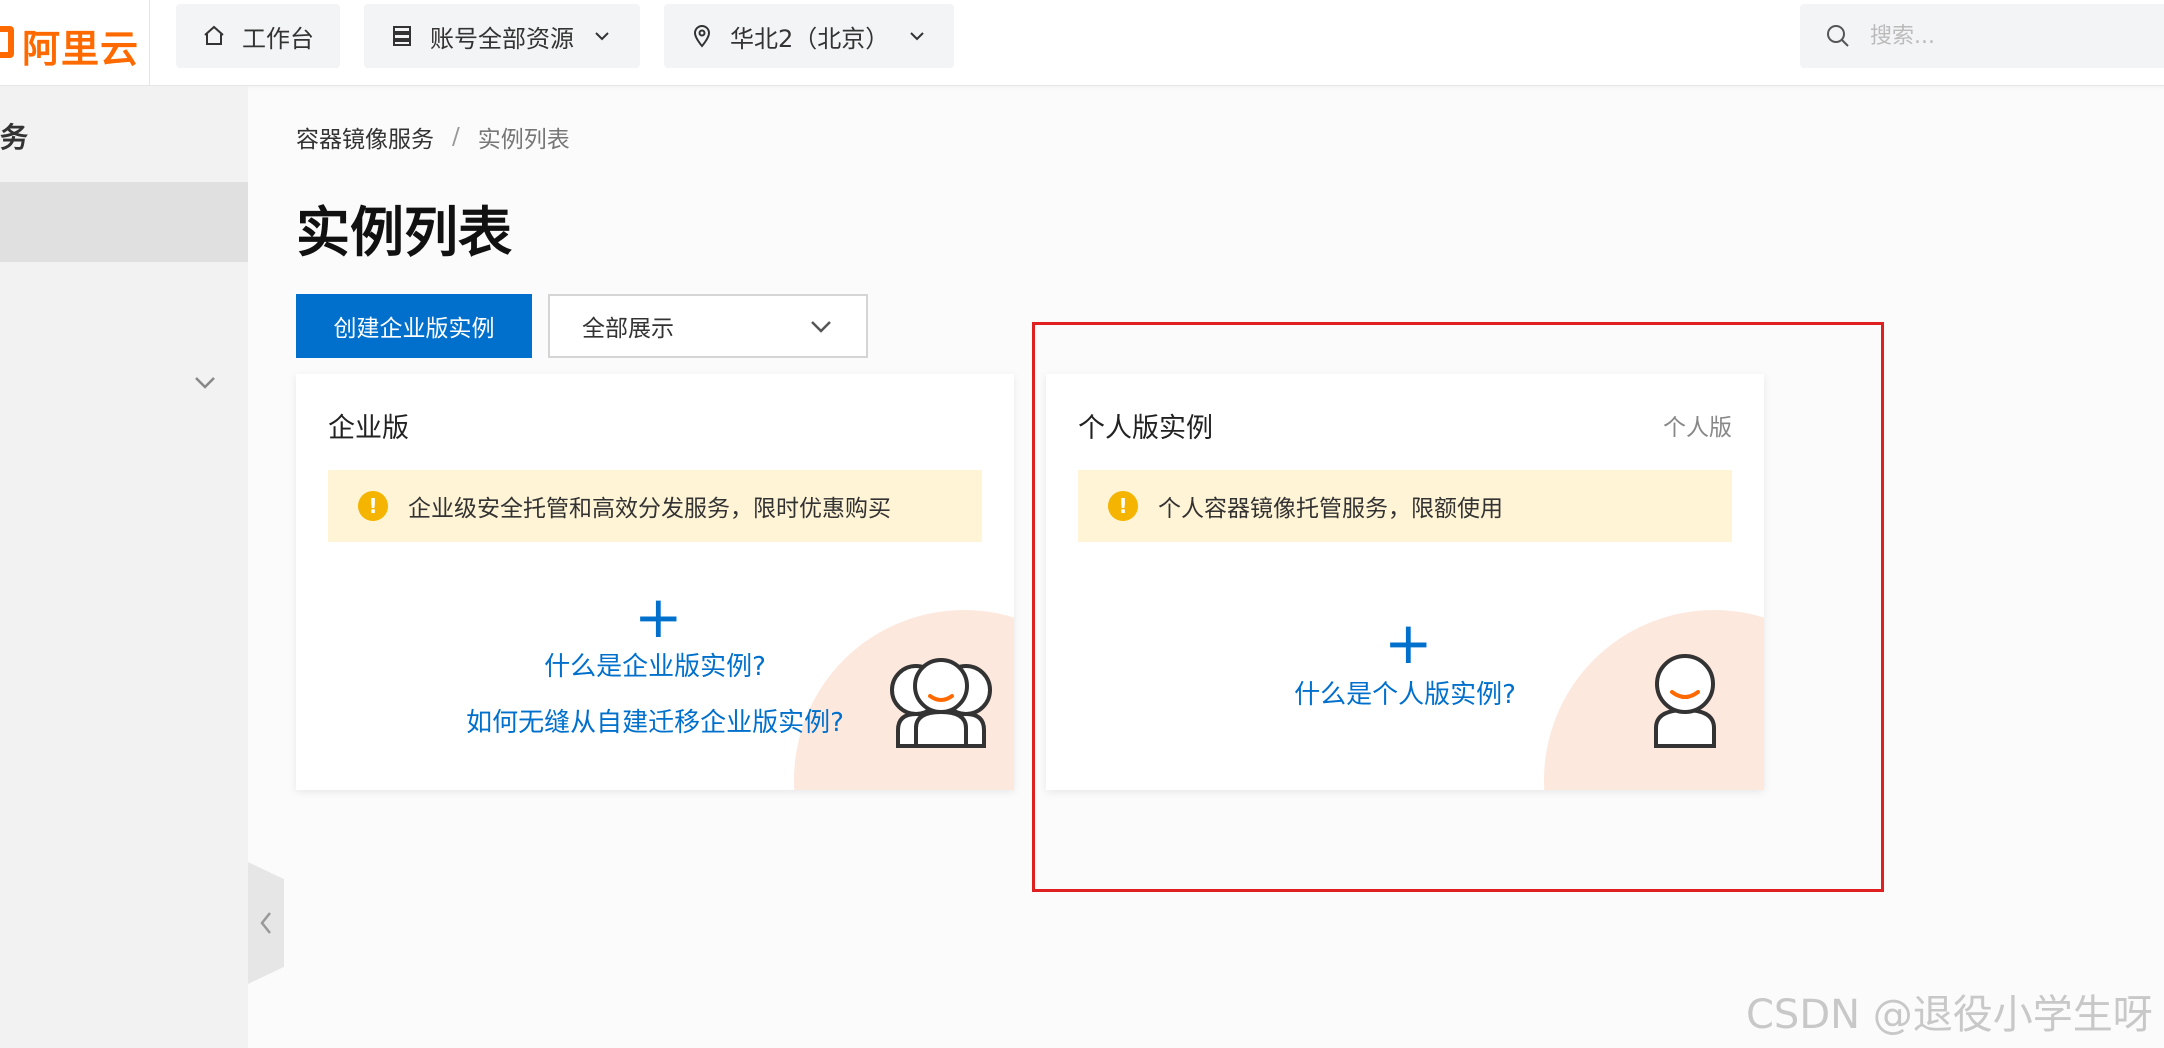  I want to click on chevron-left-icon, so click(265, 923).